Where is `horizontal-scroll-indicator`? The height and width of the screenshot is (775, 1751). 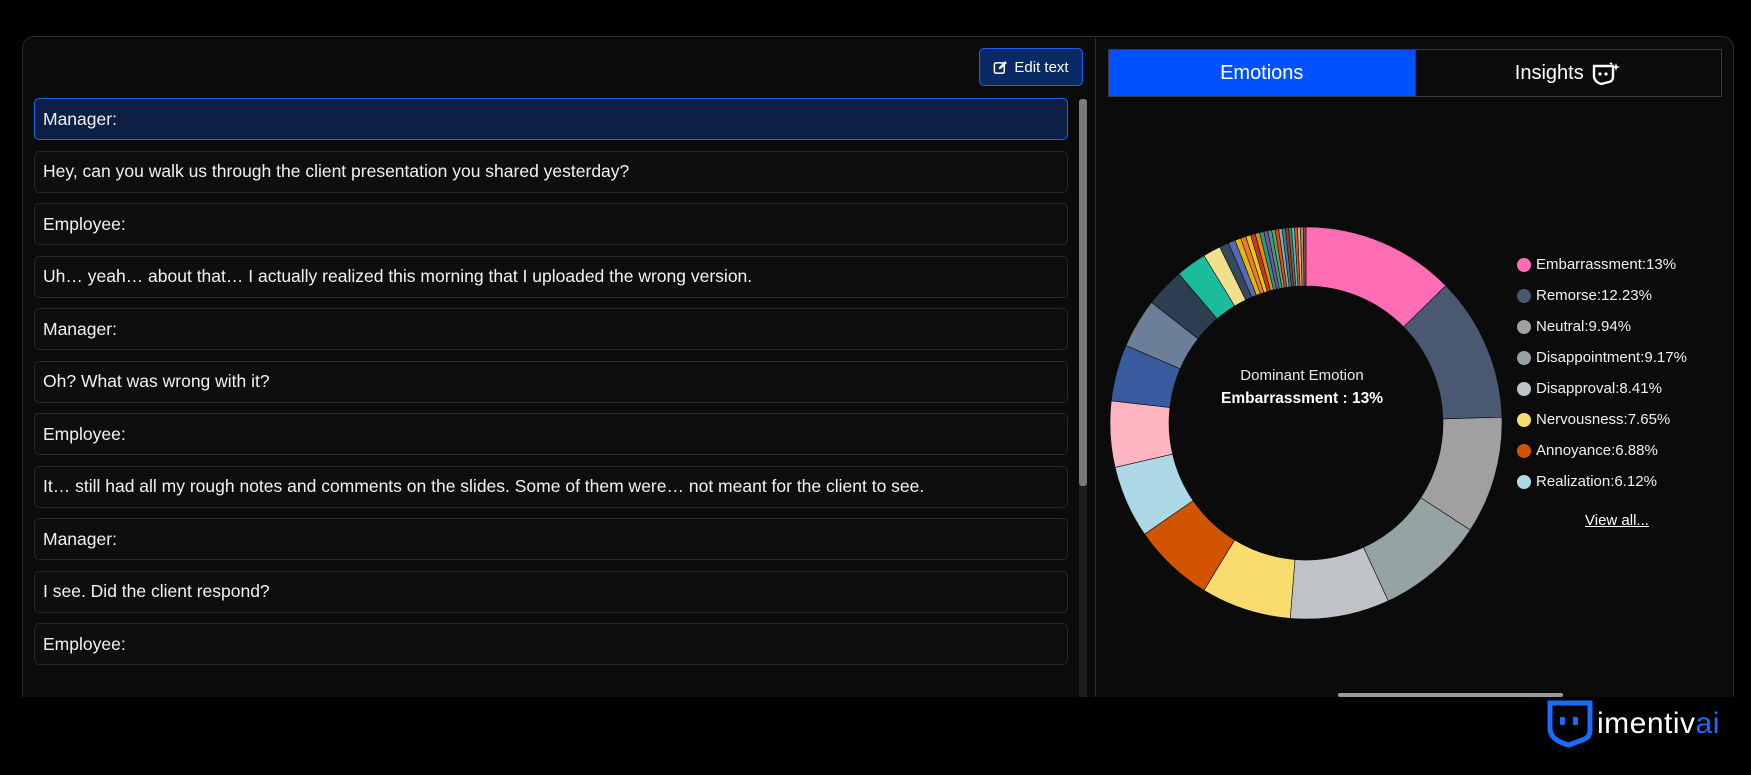 horizontal-scroll-indicator is located at coordinates (1450, 695).